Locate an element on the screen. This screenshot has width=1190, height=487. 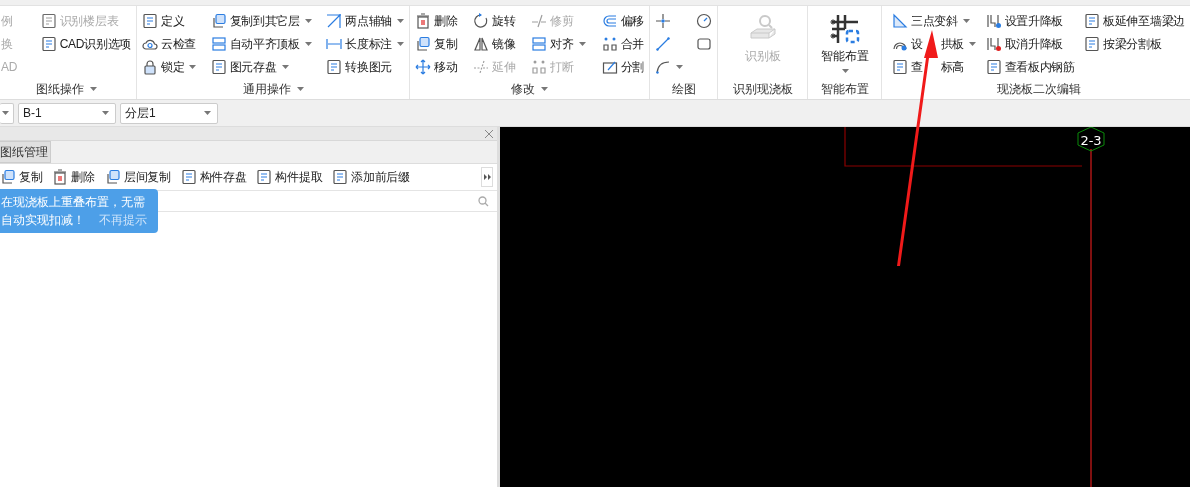
dropdown-field: 分层1 is located at coordinates (169, 113).